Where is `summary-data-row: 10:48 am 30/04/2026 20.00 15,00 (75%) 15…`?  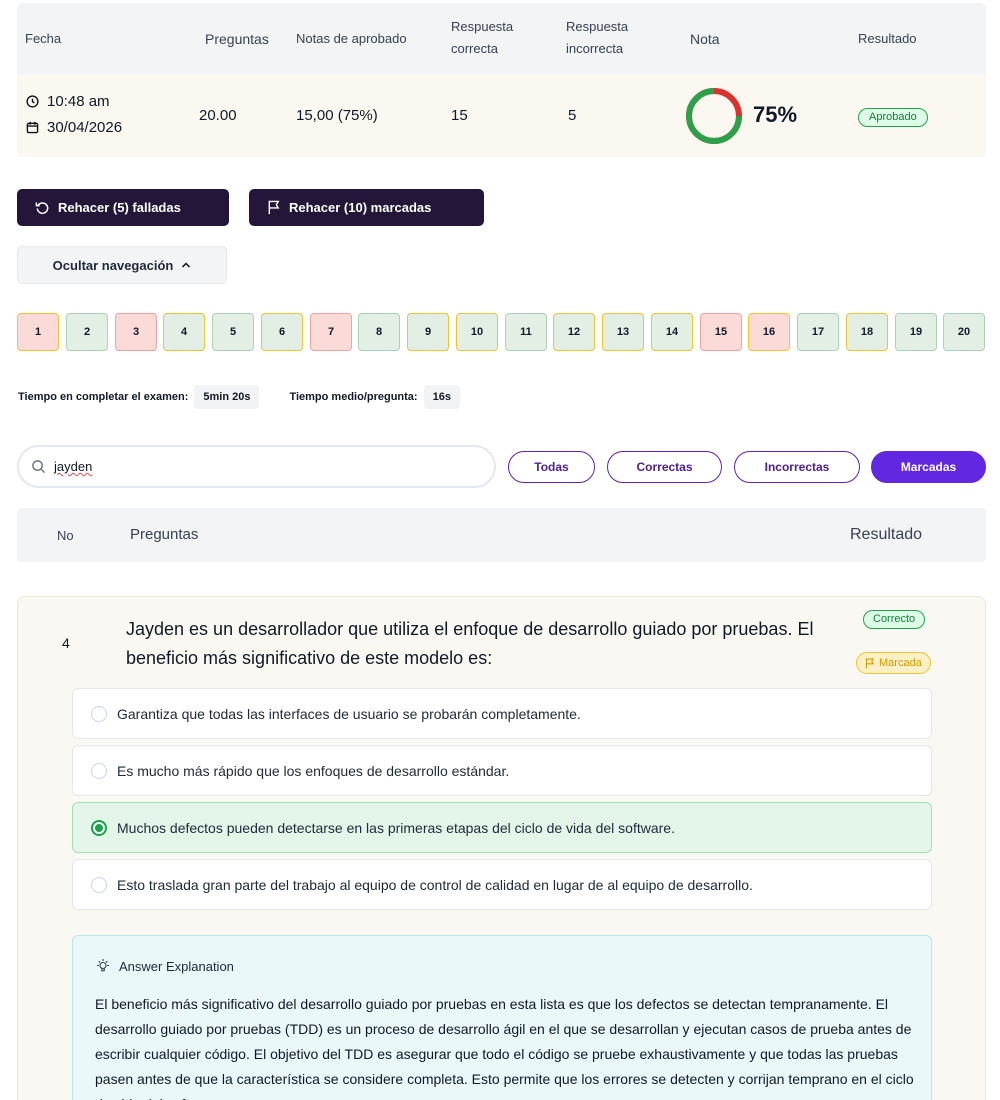 summary-data-row: 10:48 am 30/04/2026 20.00 15,00 (75%) 15… is located at coordinates (501, 116).